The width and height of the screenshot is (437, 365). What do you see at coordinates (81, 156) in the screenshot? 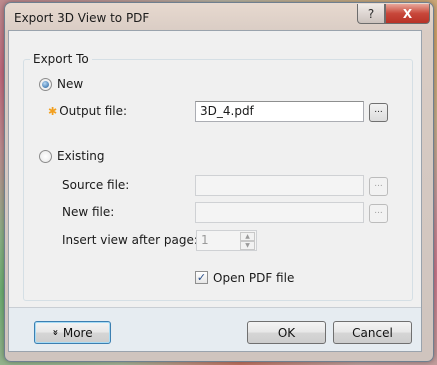
I see `existing-radio-label: Existing` at bounding box center [81, 156].